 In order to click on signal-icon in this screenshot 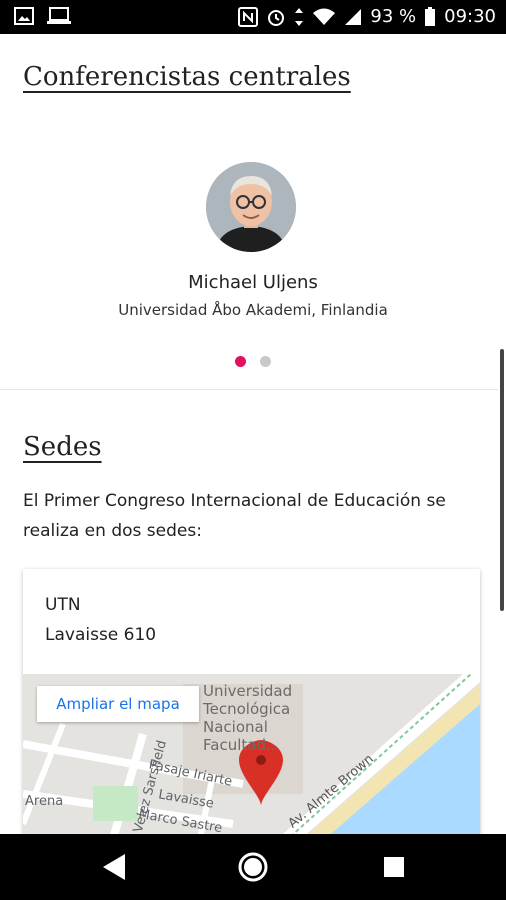, I will do `click(353, 17)`.